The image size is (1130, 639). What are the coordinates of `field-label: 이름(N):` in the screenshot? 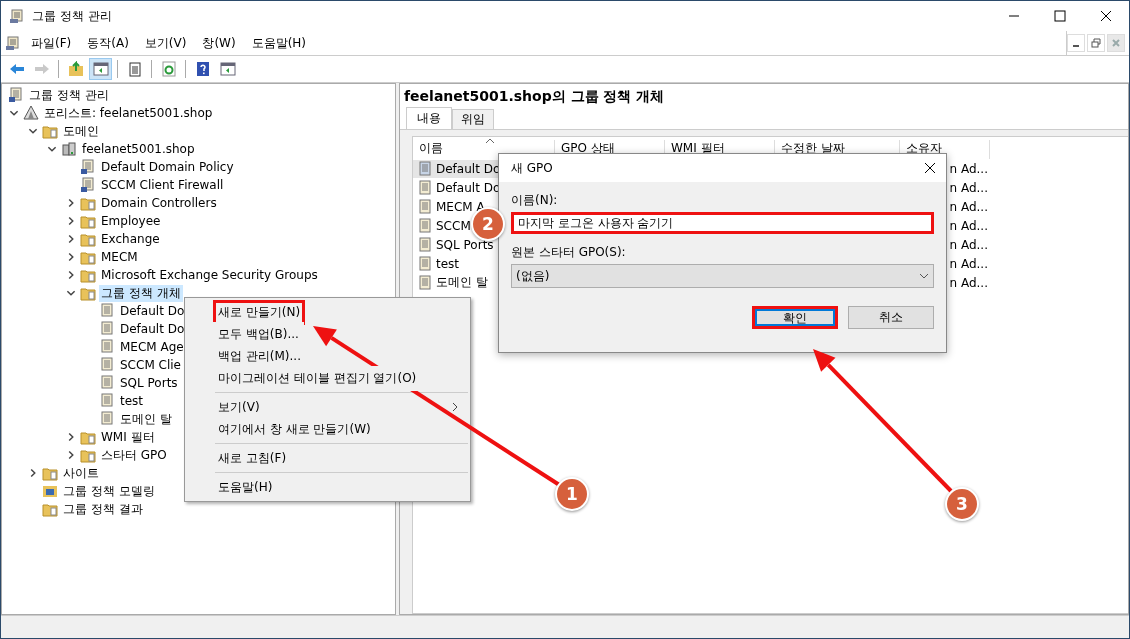 It's located at (535, 200).